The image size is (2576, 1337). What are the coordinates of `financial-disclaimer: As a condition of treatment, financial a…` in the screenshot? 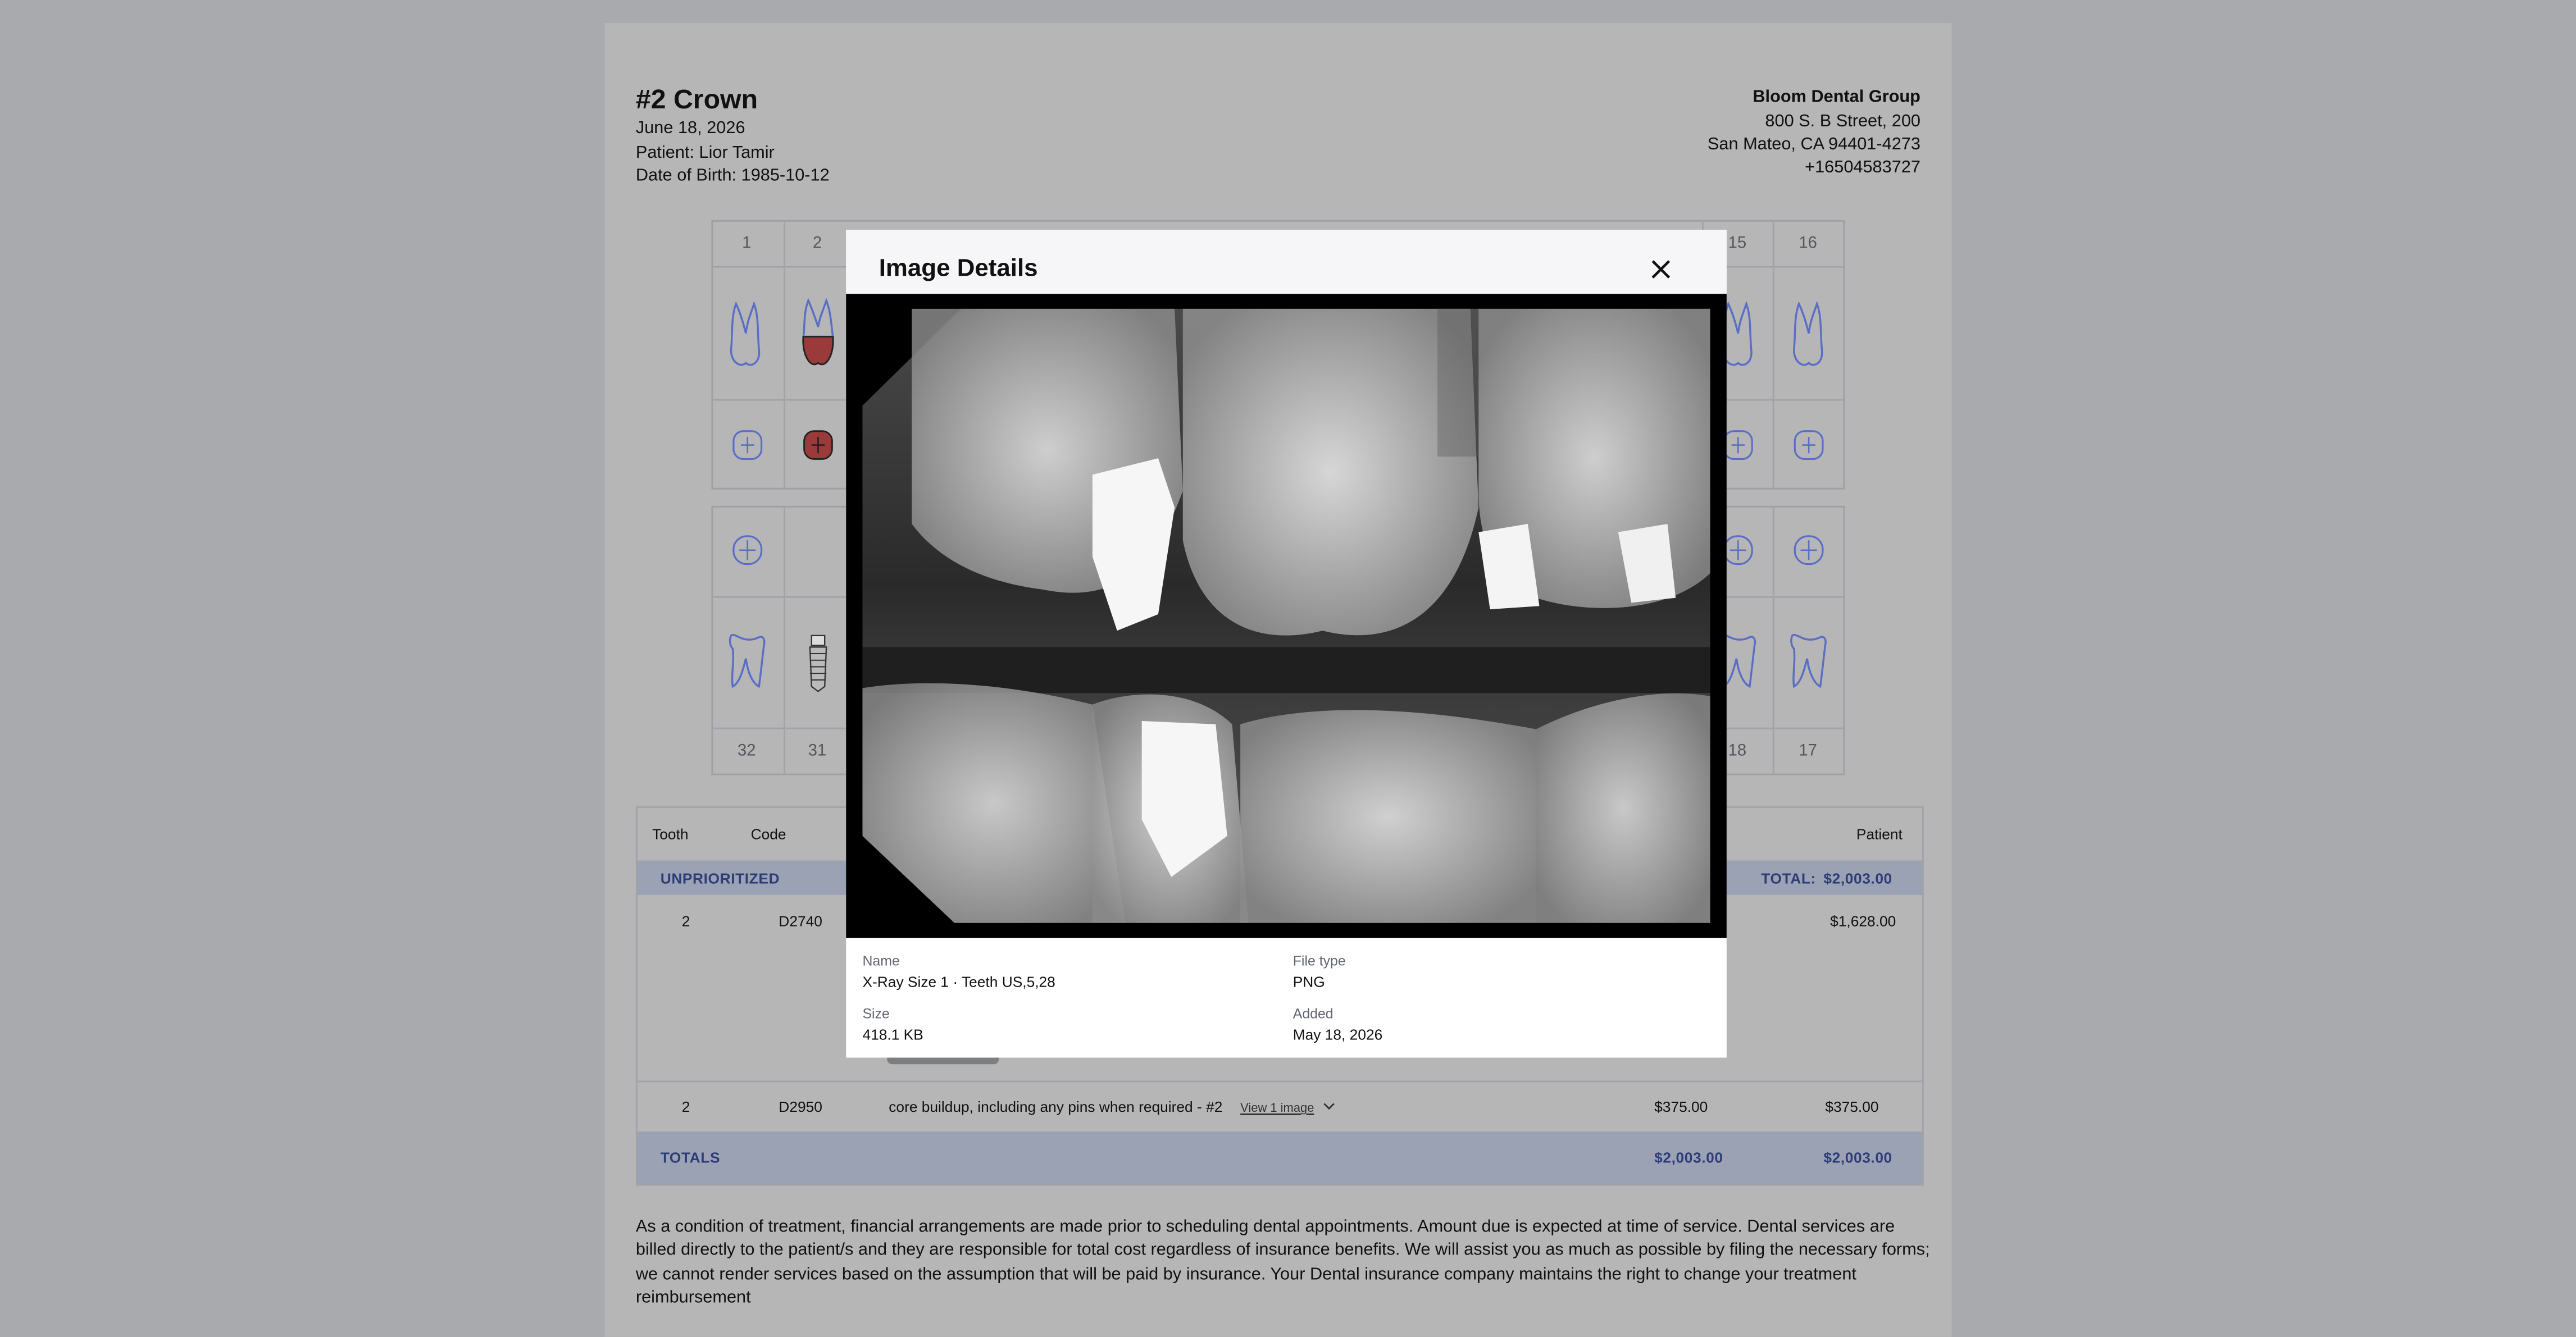 It's located at (1282, 1262).